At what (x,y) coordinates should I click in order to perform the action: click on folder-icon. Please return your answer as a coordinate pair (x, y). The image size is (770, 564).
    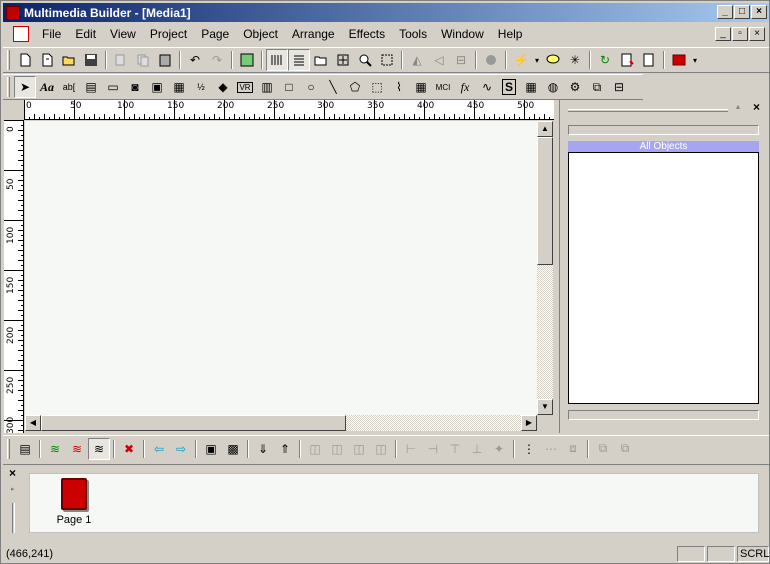
    Looking at the image, I should click on (321, 60).